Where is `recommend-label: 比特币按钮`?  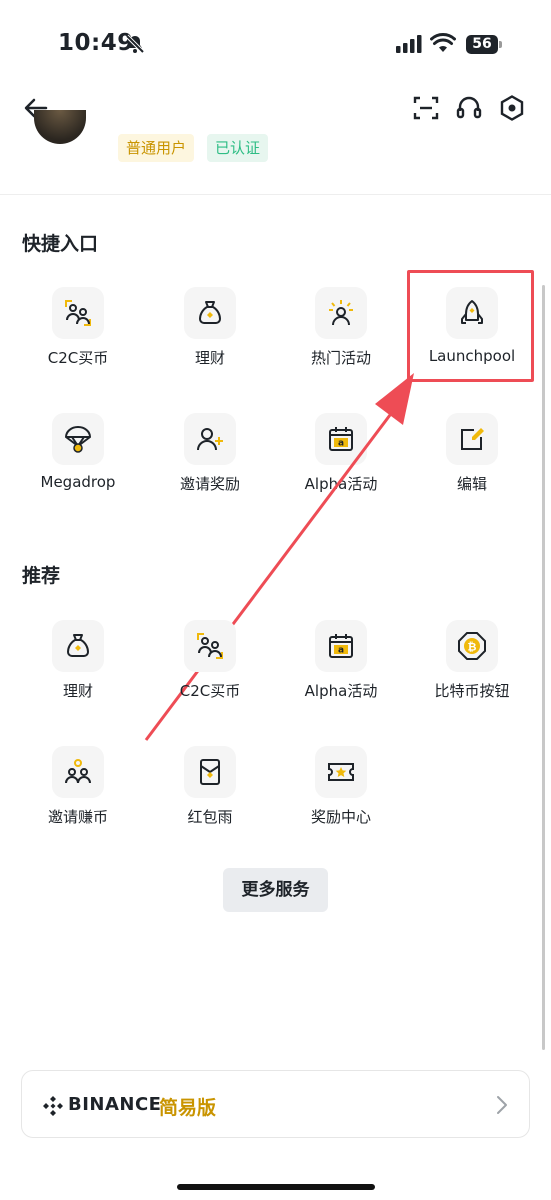
recommend-label: 比特币按钮 is located at coordinates (472, 691).